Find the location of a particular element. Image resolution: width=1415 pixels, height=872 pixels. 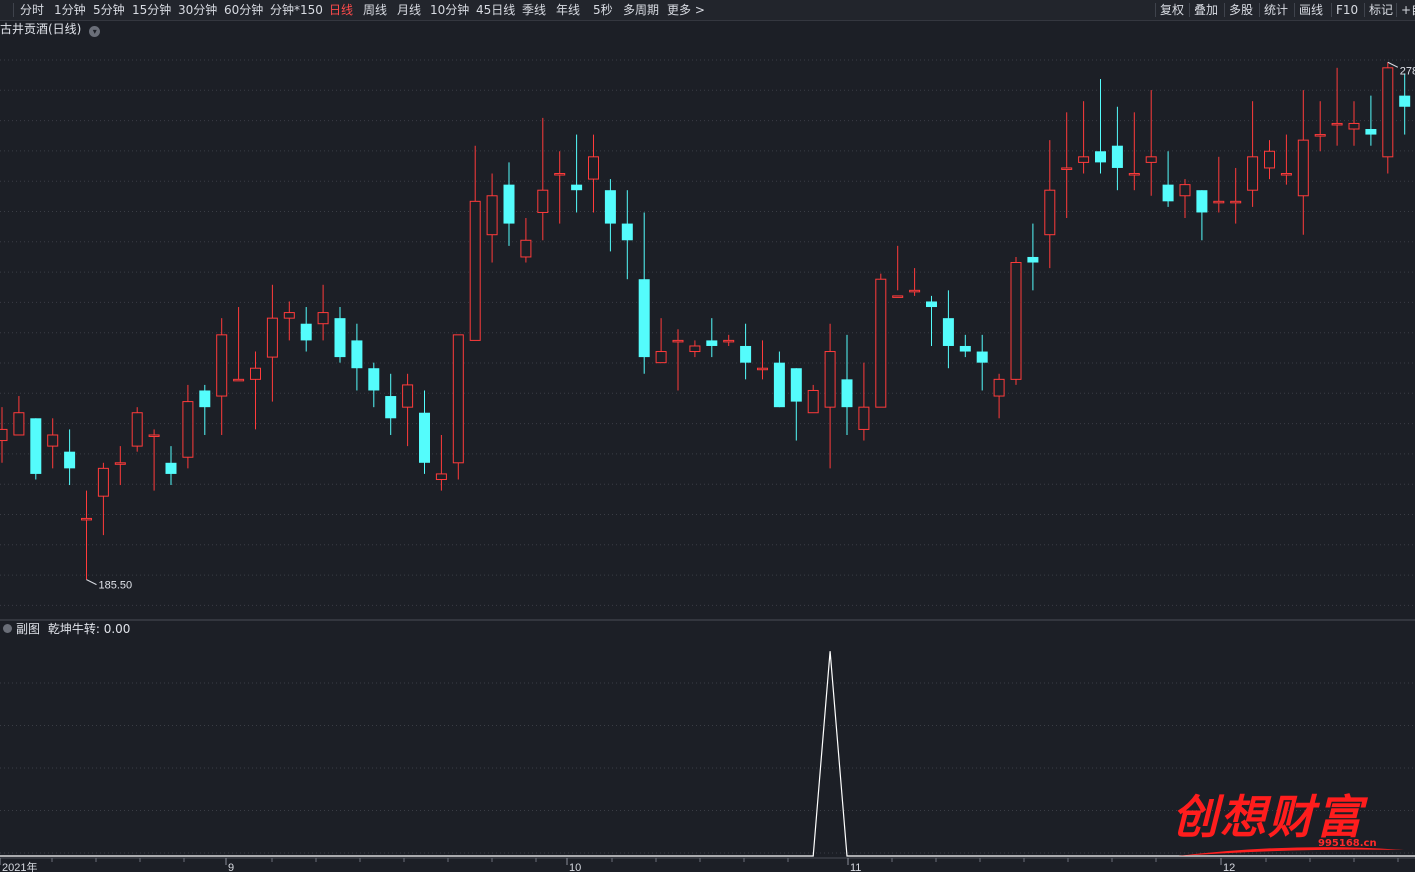

dropdown-icon: ▾ is located at coordinates (95, 31).